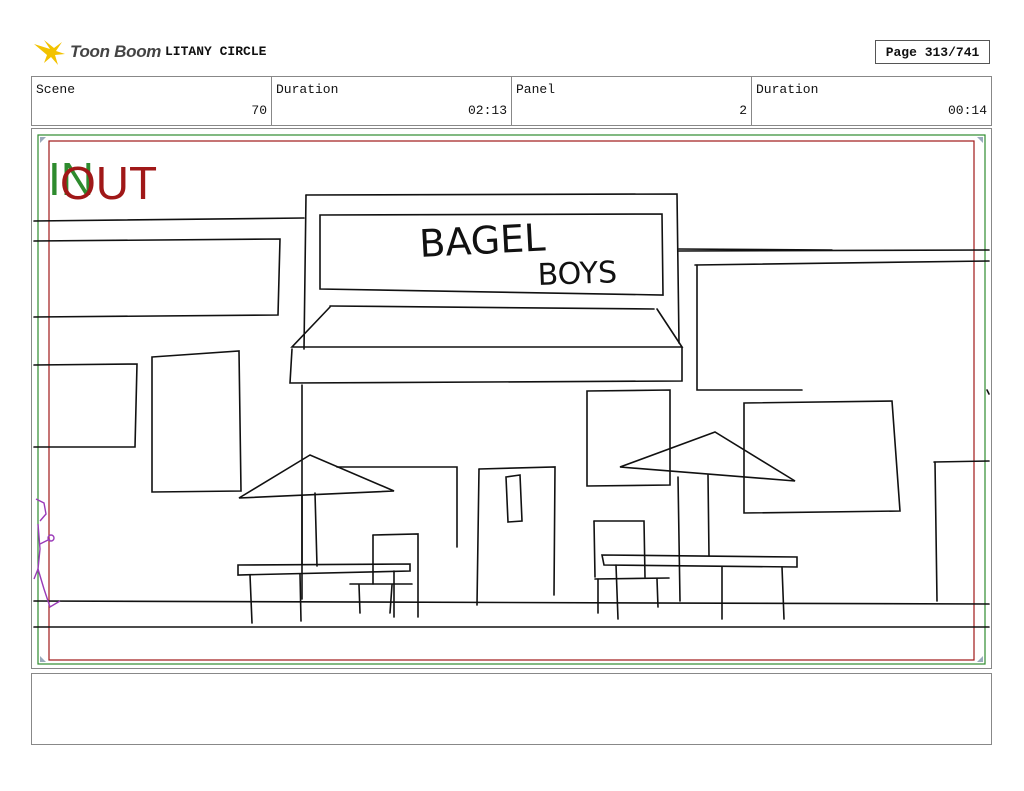 The image size is (1024, 791). What do you see at coordinates (56, 89) in the screenshot?
I see `scene-label: Scene` at bounding box center [56, 89].